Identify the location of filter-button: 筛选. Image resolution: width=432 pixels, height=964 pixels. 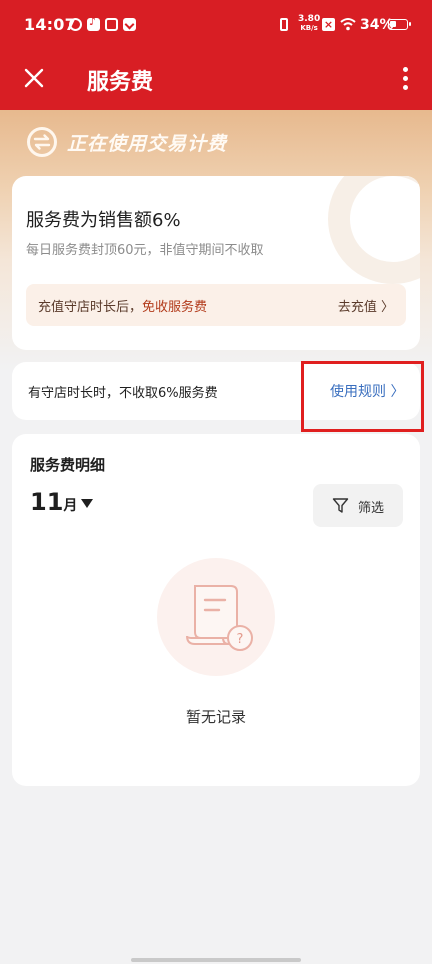
(358, 505).